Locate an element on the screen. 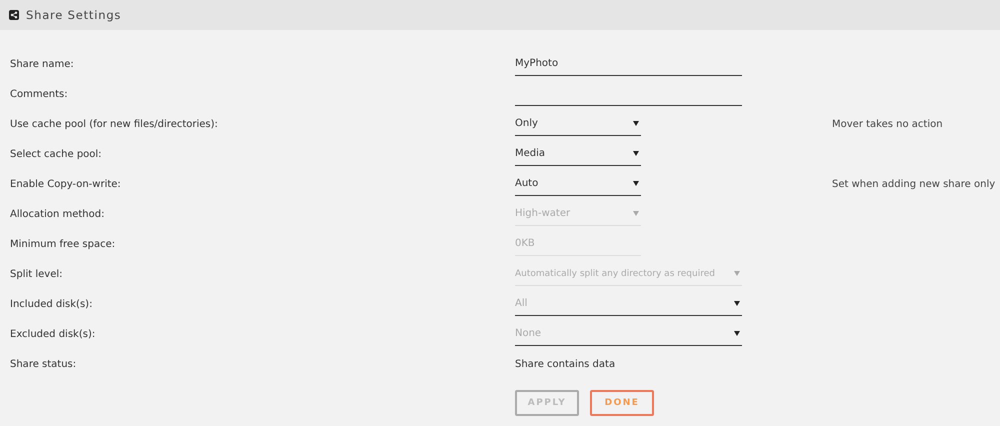 This screenshot has width=1000, height=426. field-label: Split level: is located at coordinates (36, 274).